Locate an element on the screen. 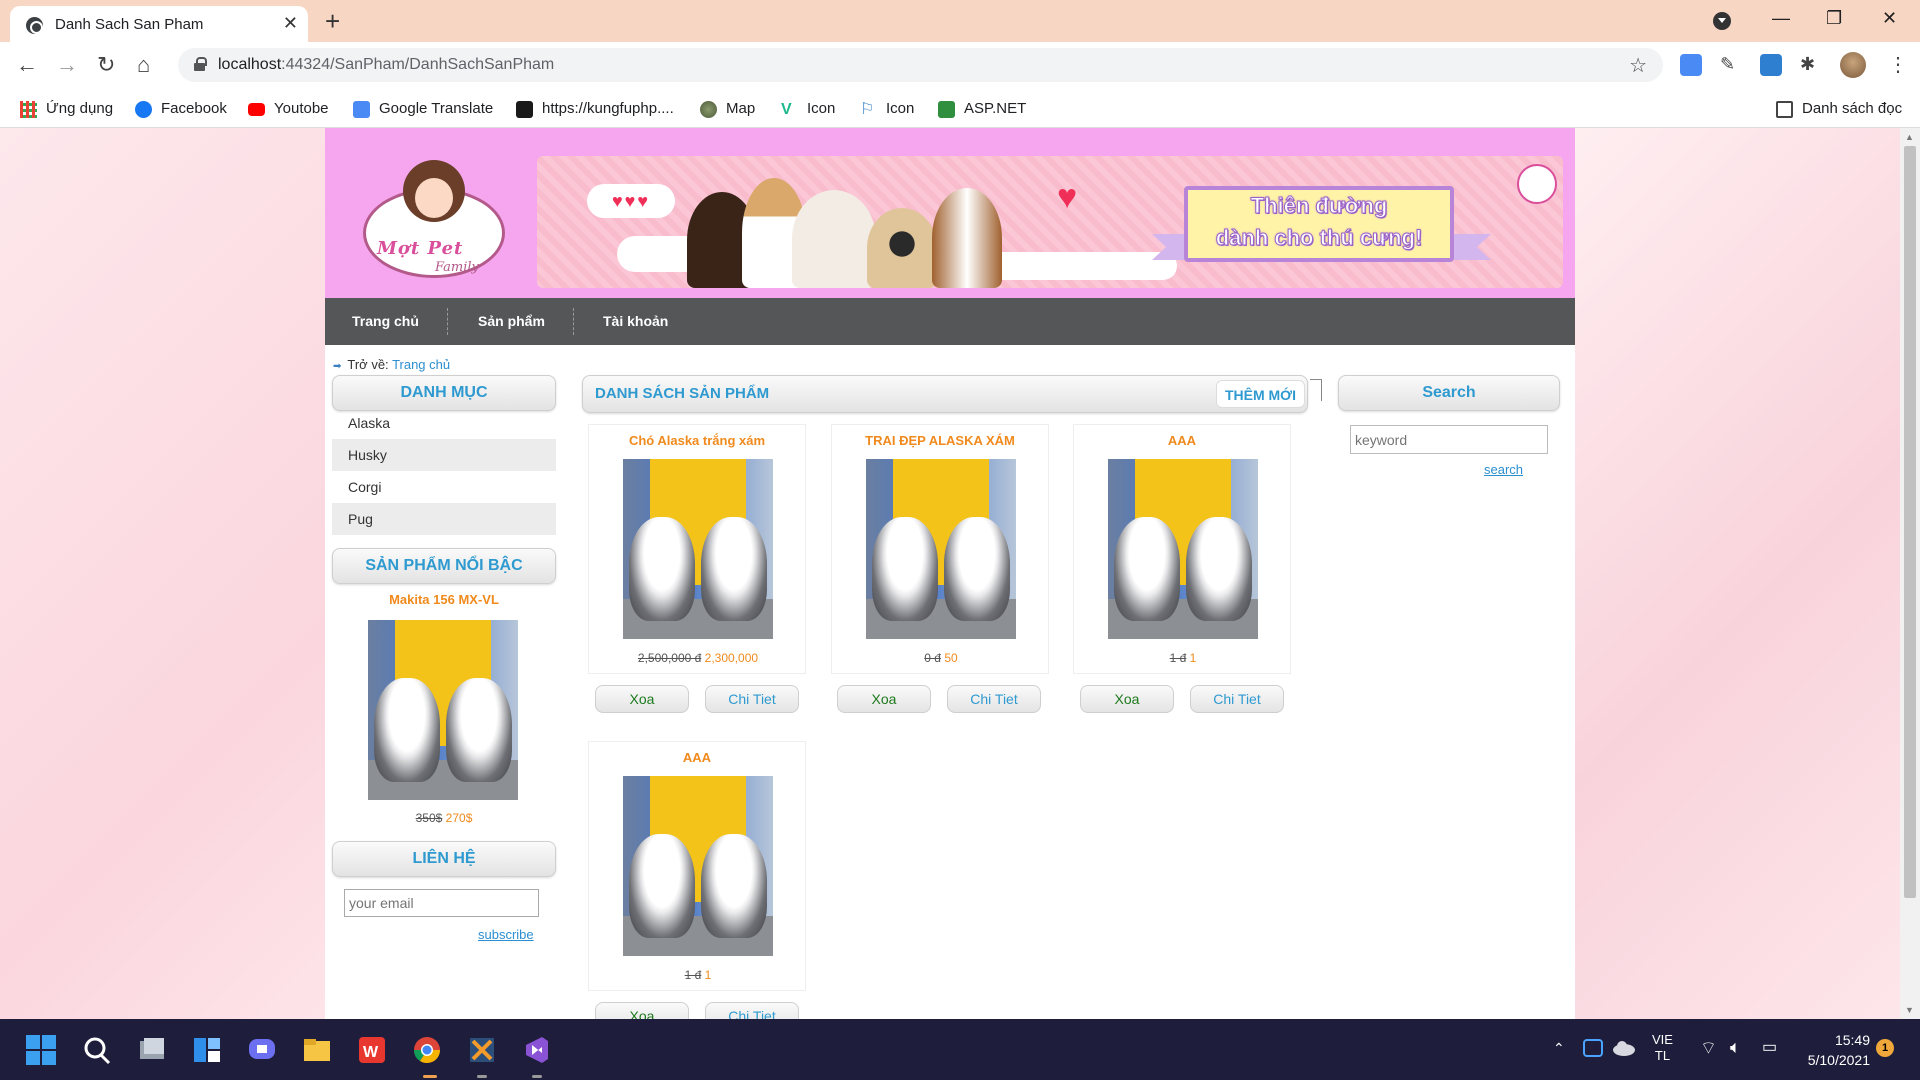 The image size is (1920, 1080). category-item-husky: Husky is located at coordinates (444, 455).